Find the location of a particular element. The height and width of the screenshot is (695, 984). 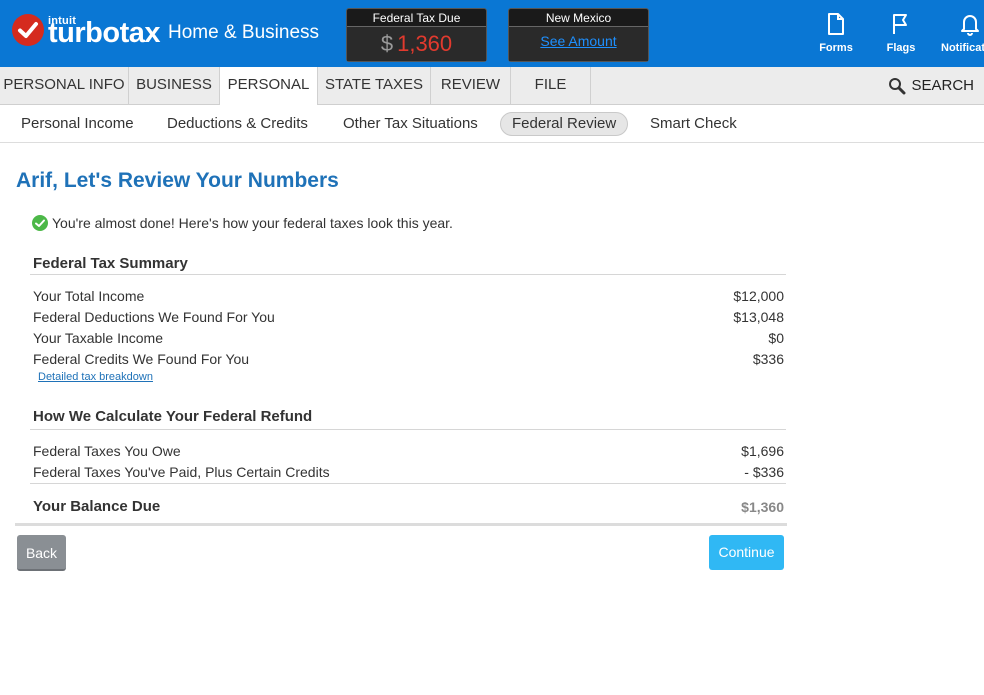

row-label: Your Total Income is located at coordinates (89, 296).